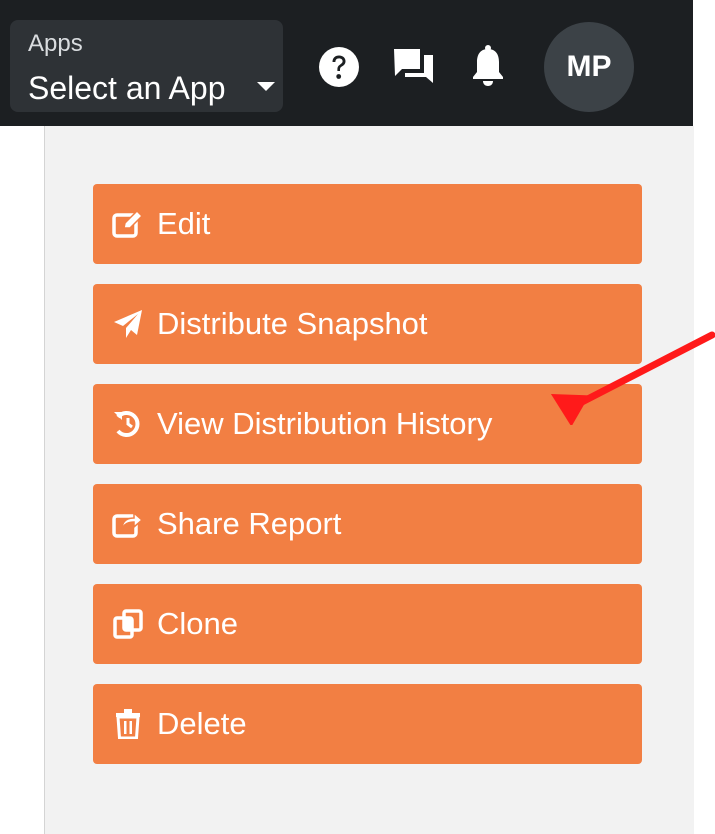 This screenshot has width=715, height=834. I want to click on user-avatar: MP, so click(589, 67).